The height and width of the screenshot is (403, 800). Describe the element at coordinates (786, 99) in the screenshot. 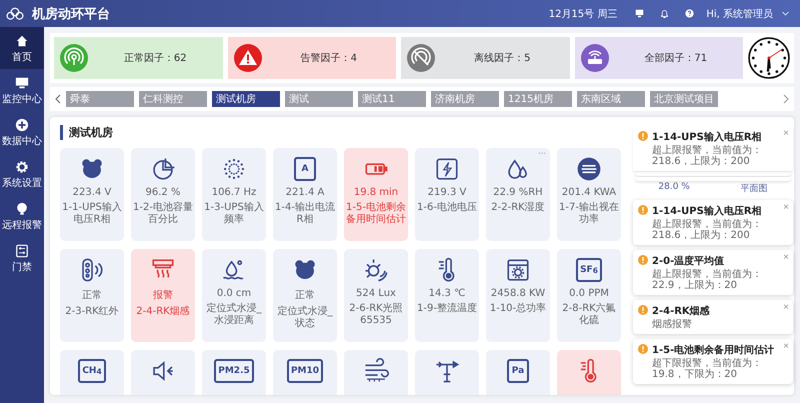

I see `chevron-right-icon` at that location.